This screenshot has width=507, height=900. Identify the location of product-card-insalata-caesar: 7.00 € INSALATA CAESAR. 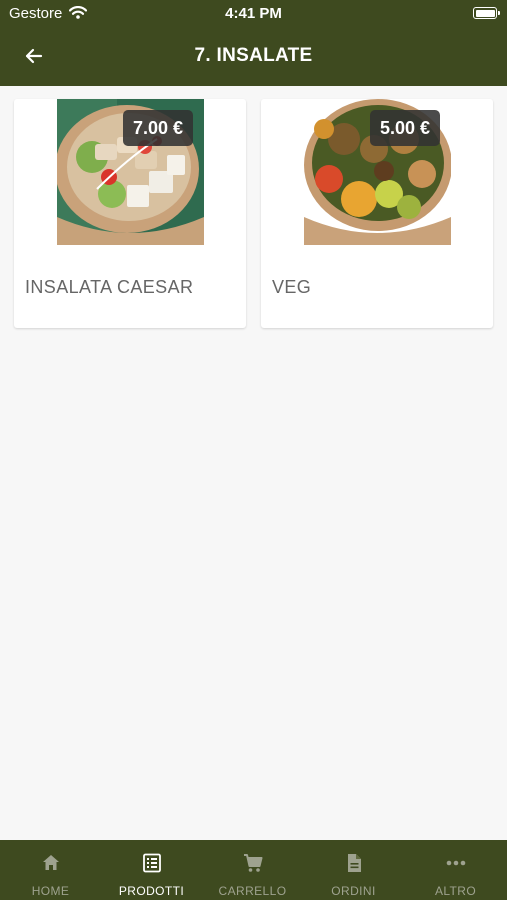
(130, 213).